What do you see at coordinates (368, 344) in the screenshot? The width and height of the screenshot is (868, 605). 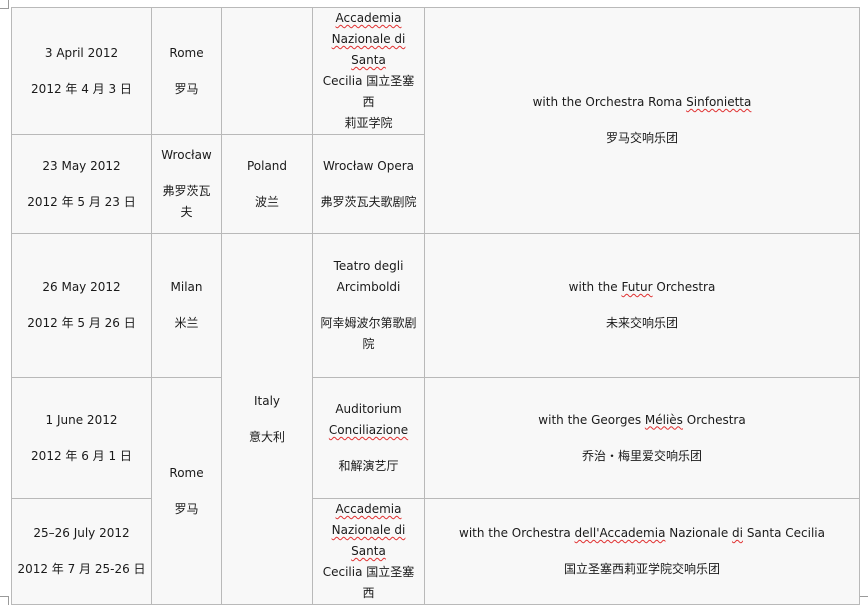 I see `venue-line: 院` at bounding box center [368, 344].